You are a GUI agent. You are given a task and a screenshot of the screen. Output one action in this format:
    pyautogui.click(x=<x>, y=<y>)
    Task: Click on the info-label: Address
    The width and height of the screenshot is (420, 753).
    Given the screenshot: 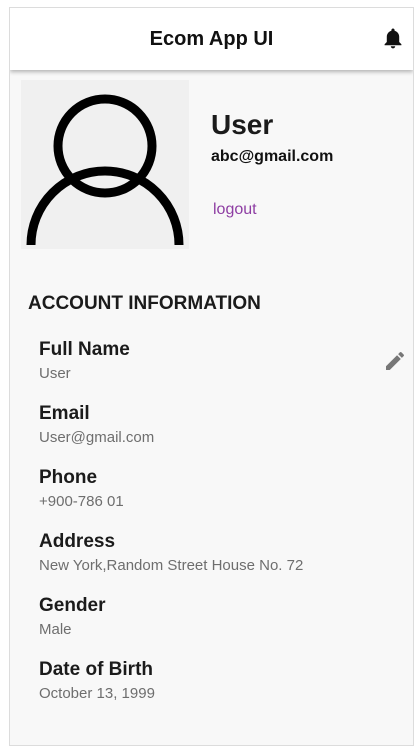 What is the action you would take?
    pyautogui.click(x=77, y=541)
    